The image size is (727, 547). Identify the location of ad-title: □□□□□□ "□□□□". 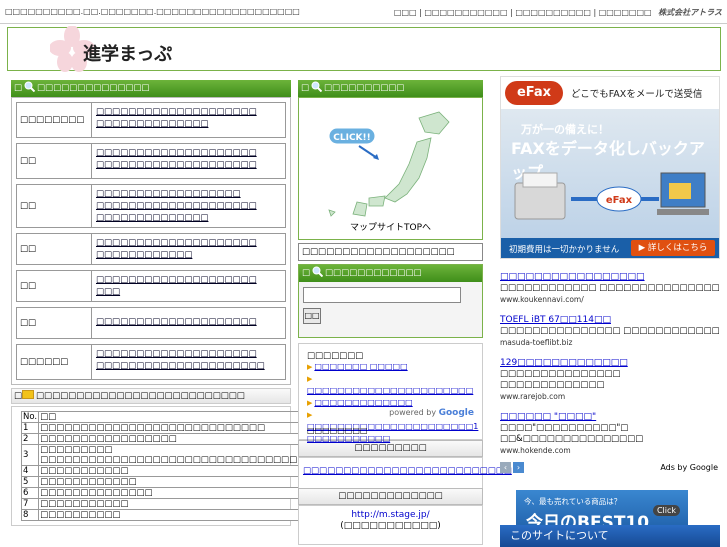
(610, 417).